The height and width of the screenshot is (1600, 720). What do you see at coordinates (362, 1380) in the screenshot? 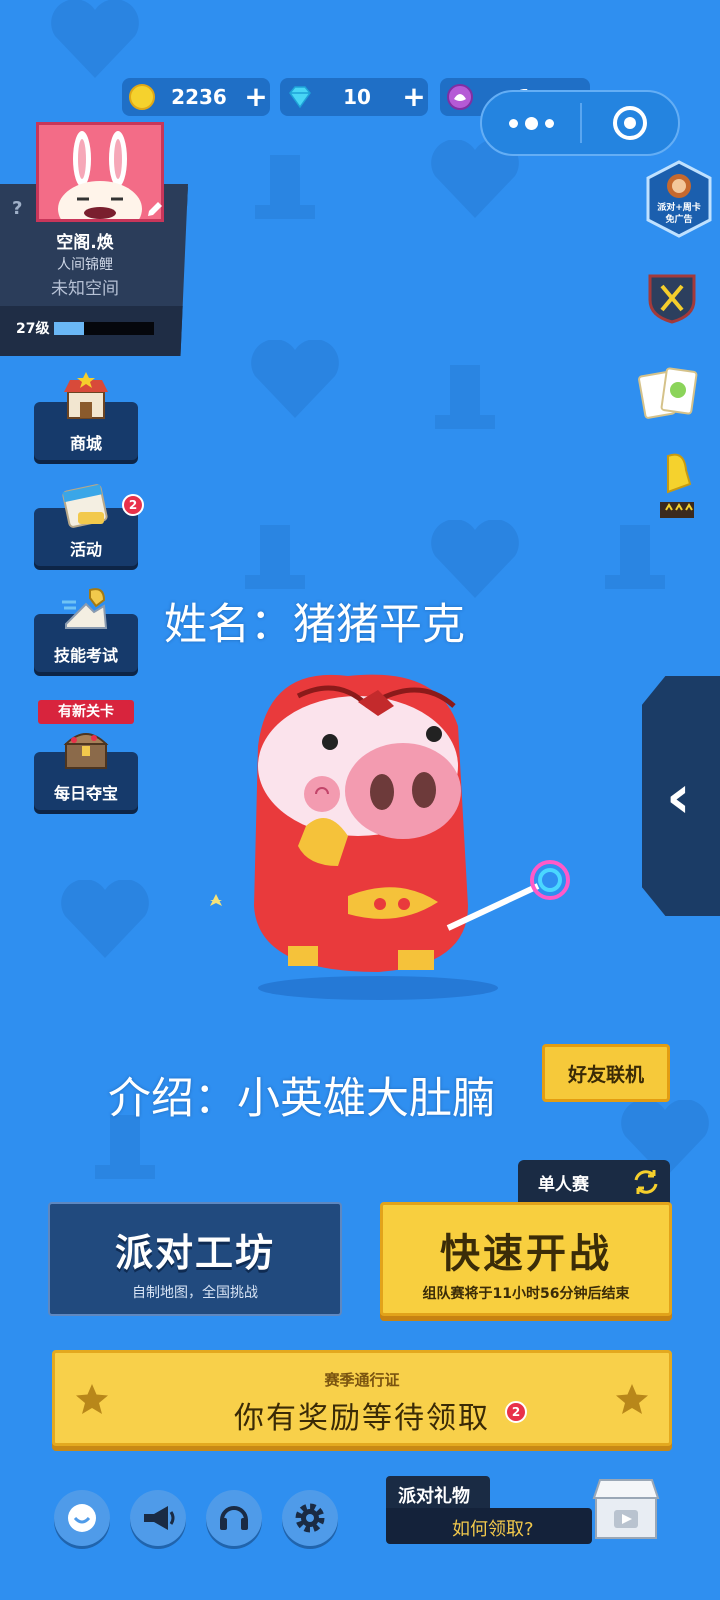
I see `season-pass-title: 赛季通行证` at bounding box center [362, 1380].